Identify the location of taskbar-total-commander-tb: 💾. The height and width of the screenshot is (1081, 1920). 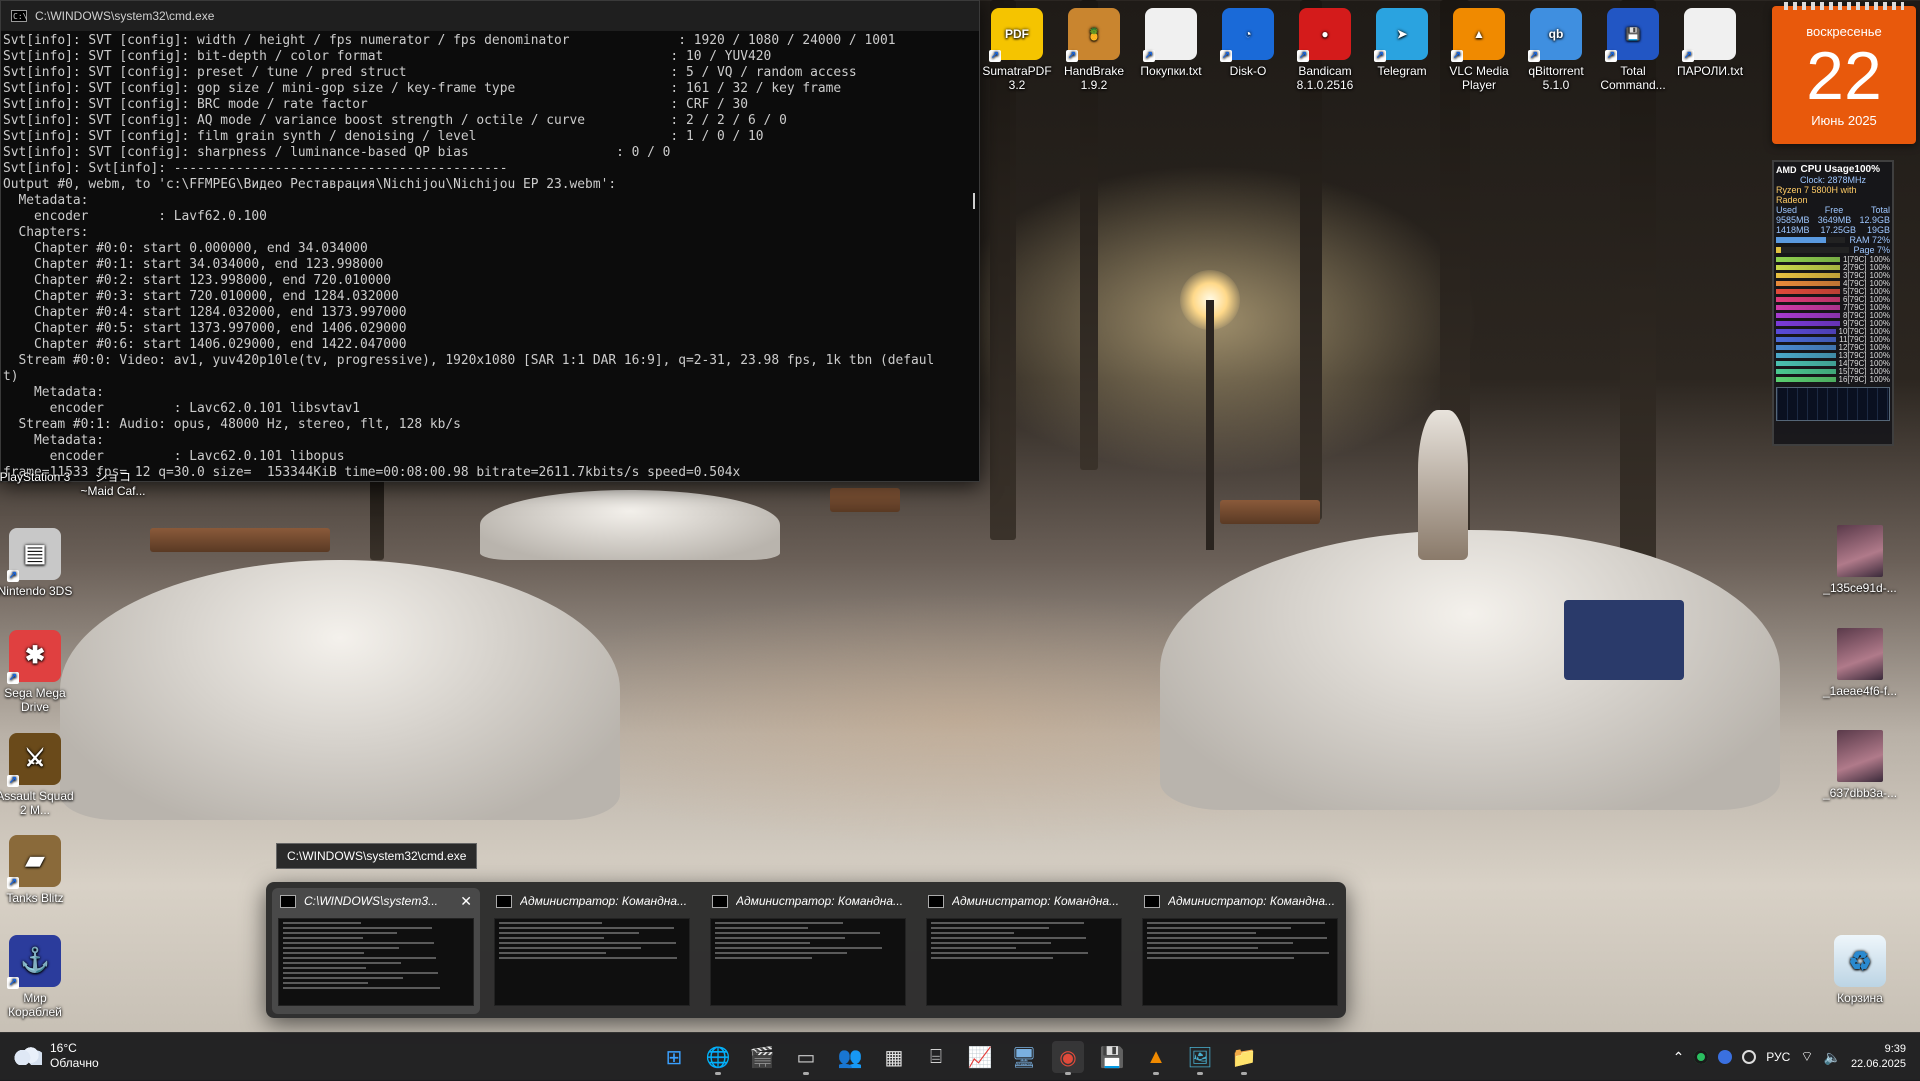
(1112, 1057).